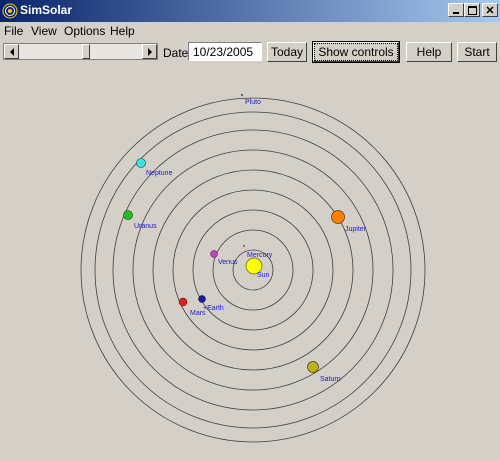  I want to click on pluto: Pluto, so click(250, 99).